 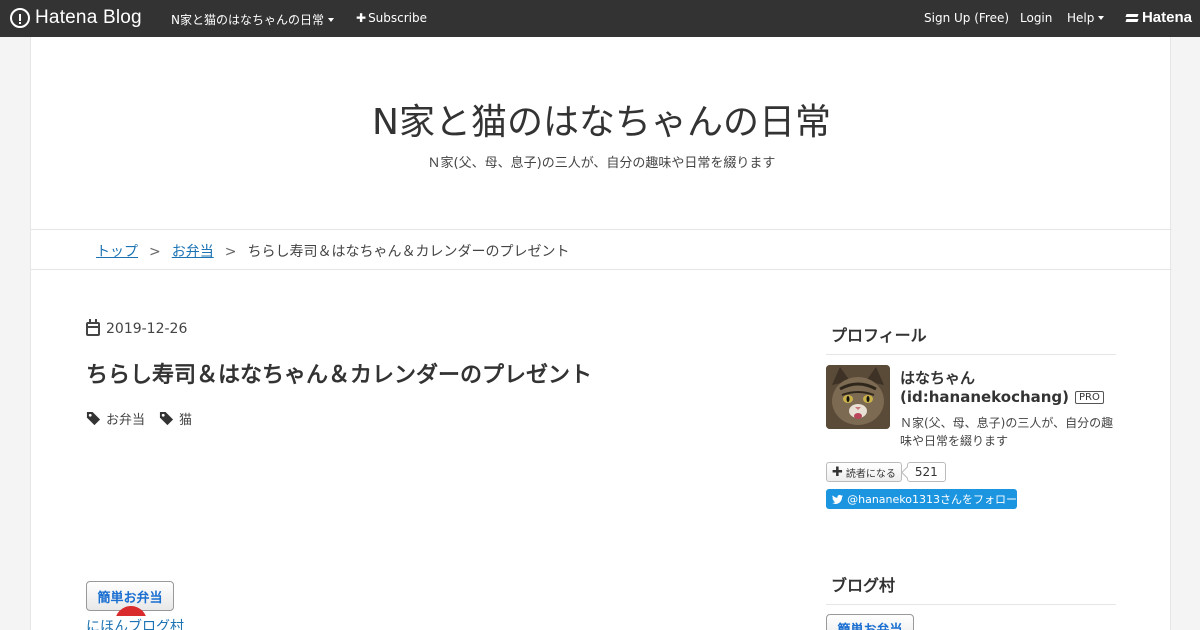 I want to click on blog-description: Ｎ家(父、母、息子)の三人が、自分の趣味や日常を綴ります, so click(x=601, y=163).